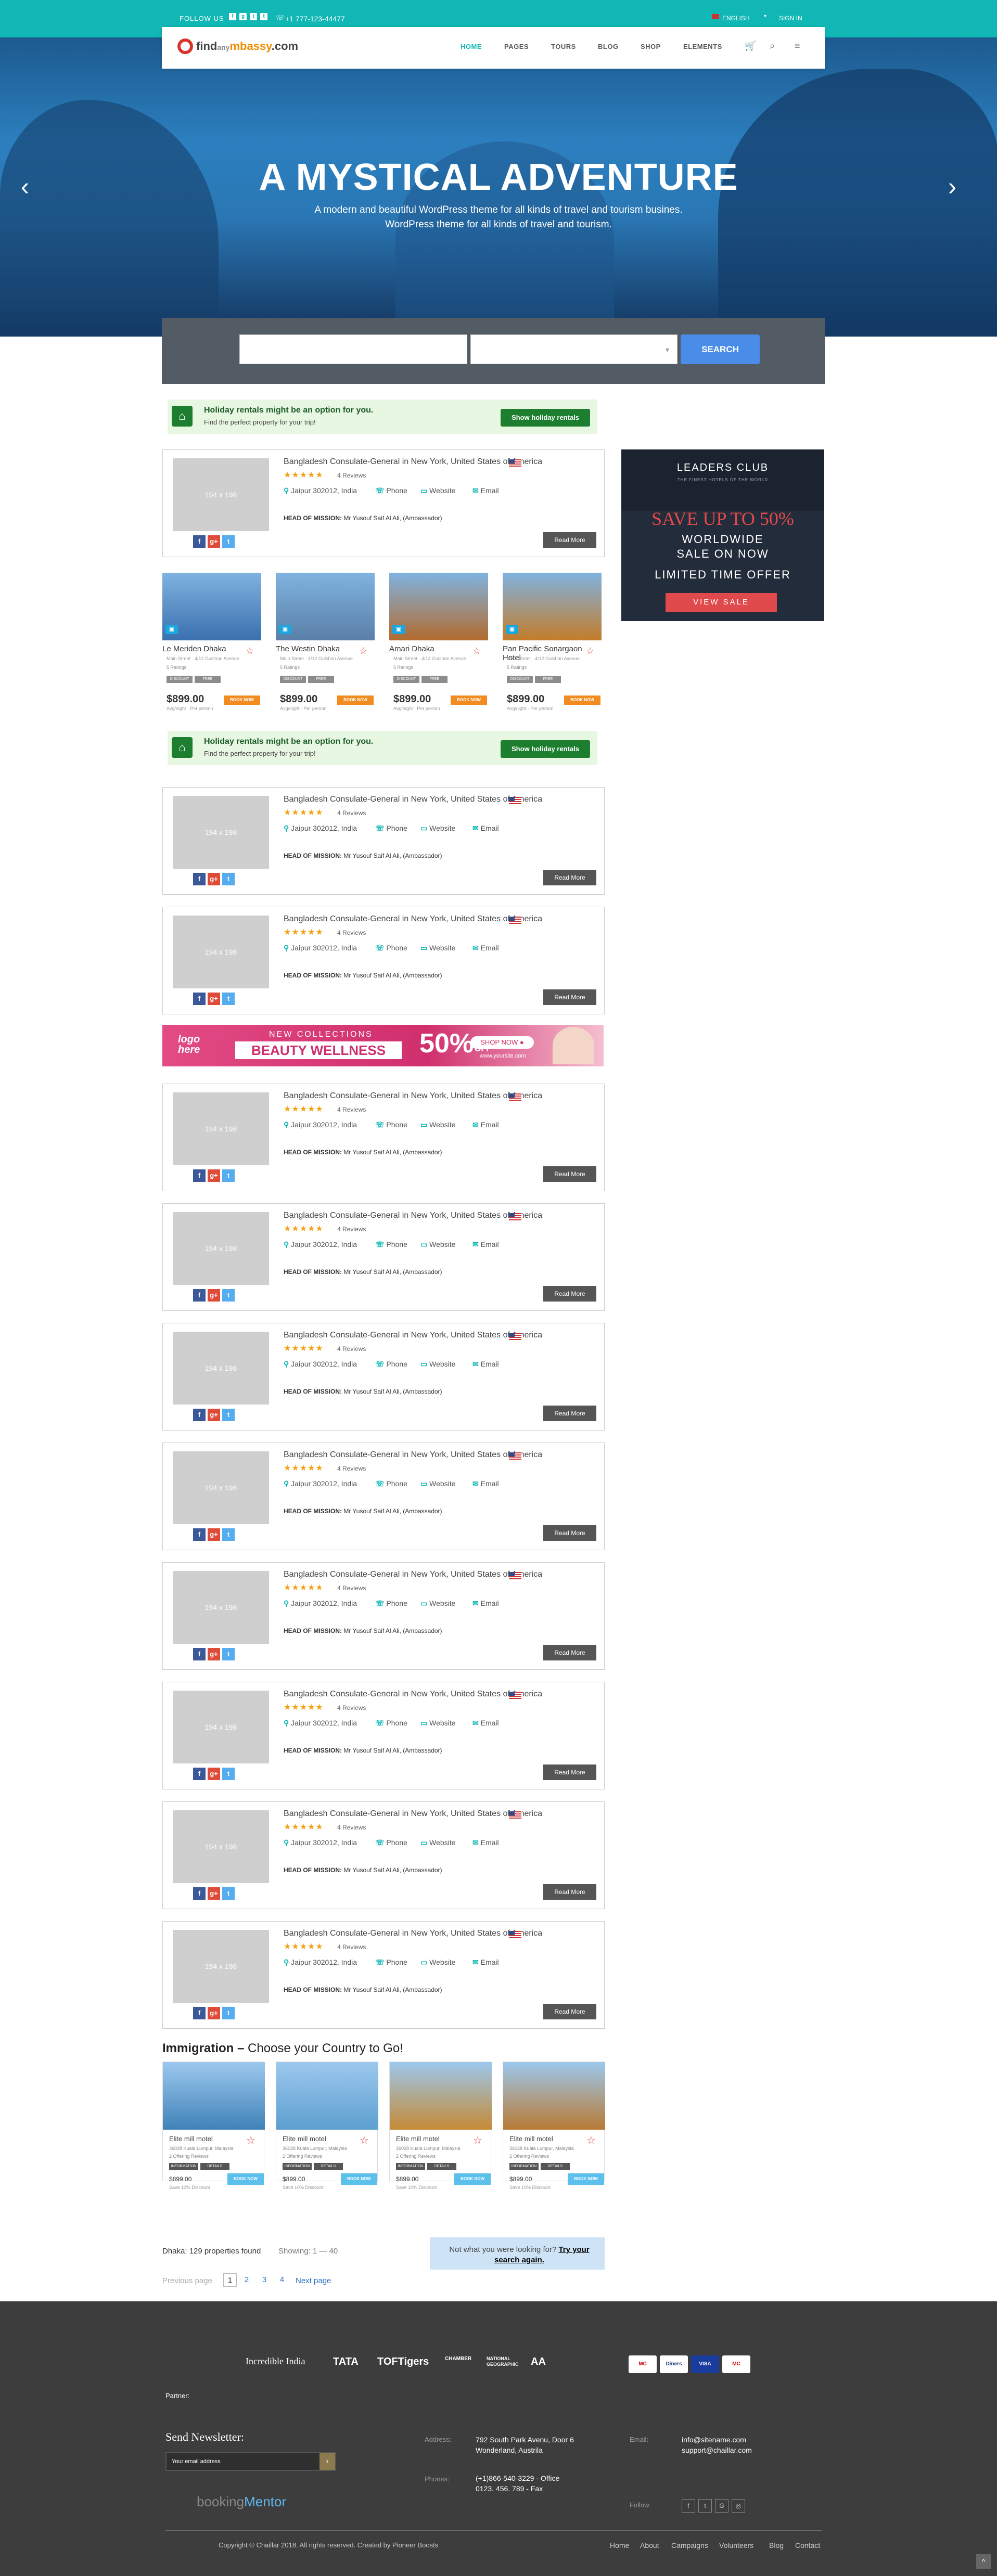 The image size is (997, 2576). I want to click on hotel-name: Amari Dhaka, so click(411, 649).